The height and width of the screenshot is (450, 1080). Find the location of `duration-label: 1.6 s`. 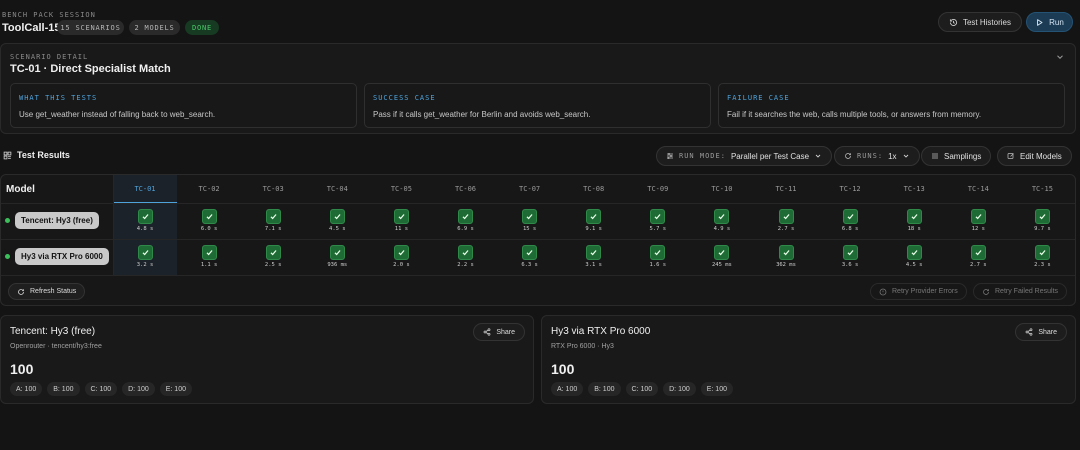

duration-label: 1.6 s is located at coordinates (658, 265).